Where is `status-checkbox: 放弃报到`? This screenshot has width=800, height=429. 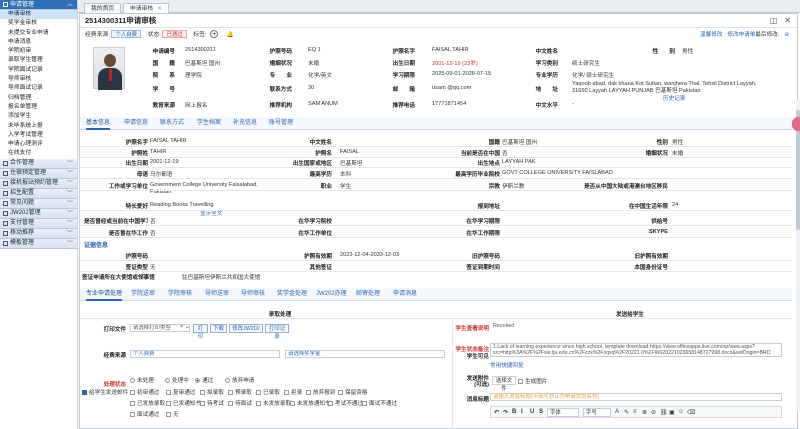
status-checkbox: 放弃报到 is located at coordinates (324, 392).